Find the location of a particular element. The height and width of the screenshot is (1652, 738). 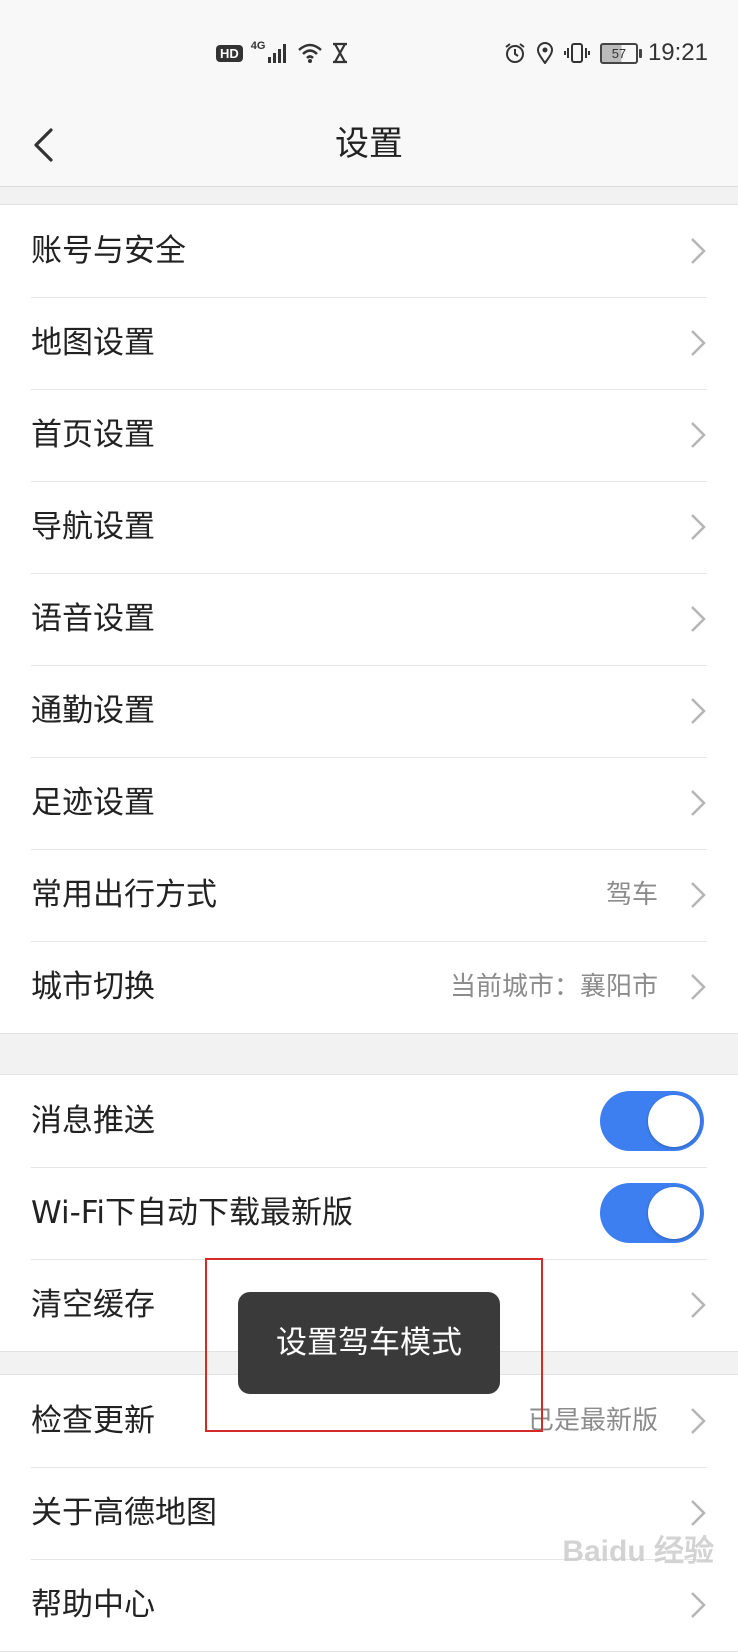

row-wifi-auto-download: Wi-Fi下自动下载最新版 is located at coordinates (369, 1213).